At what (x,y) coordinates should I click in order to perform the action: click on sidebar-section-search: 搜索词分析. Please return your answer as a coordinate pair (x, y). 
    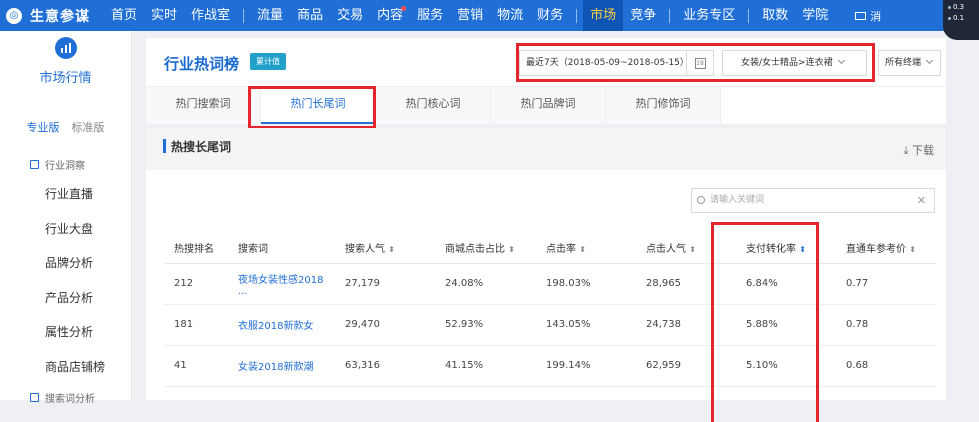
    Looking at the image, I should click on (65, 397).